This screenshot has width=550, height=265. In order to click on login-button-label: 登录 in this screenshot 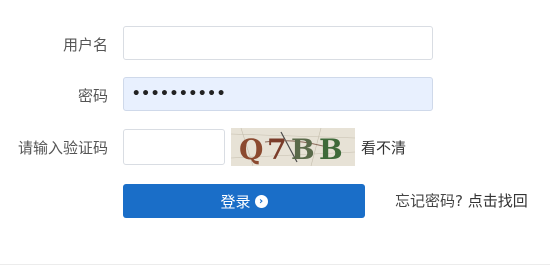, I will do `click(235, 201)`.